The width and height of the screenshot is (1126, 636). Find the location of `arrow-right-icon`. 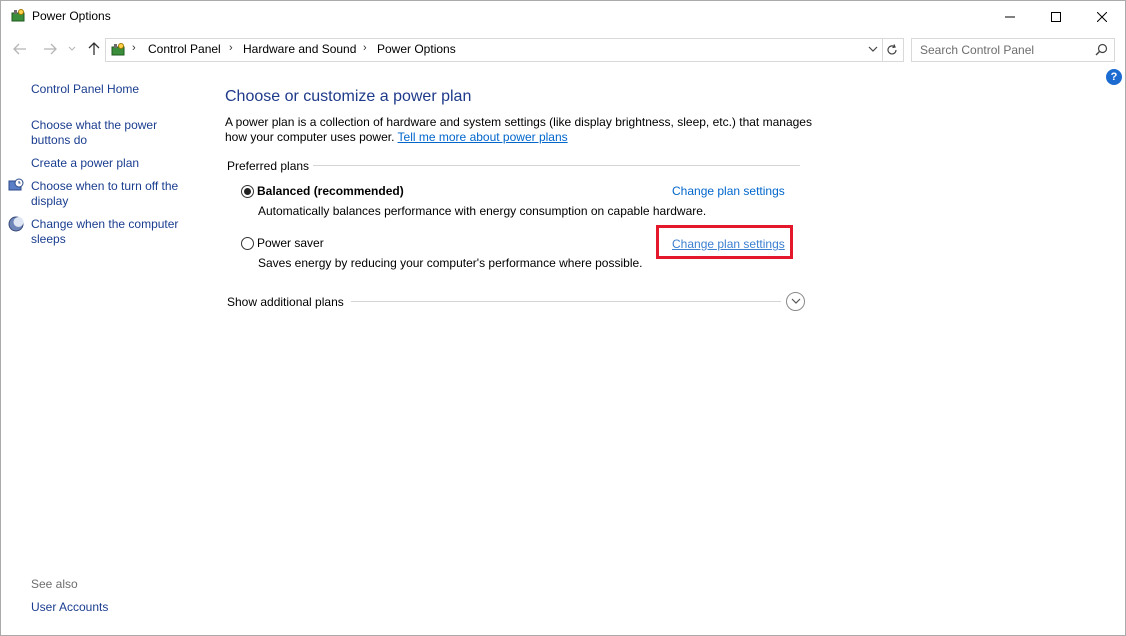

arrow-right-icon is located at coordinates (50, 49).